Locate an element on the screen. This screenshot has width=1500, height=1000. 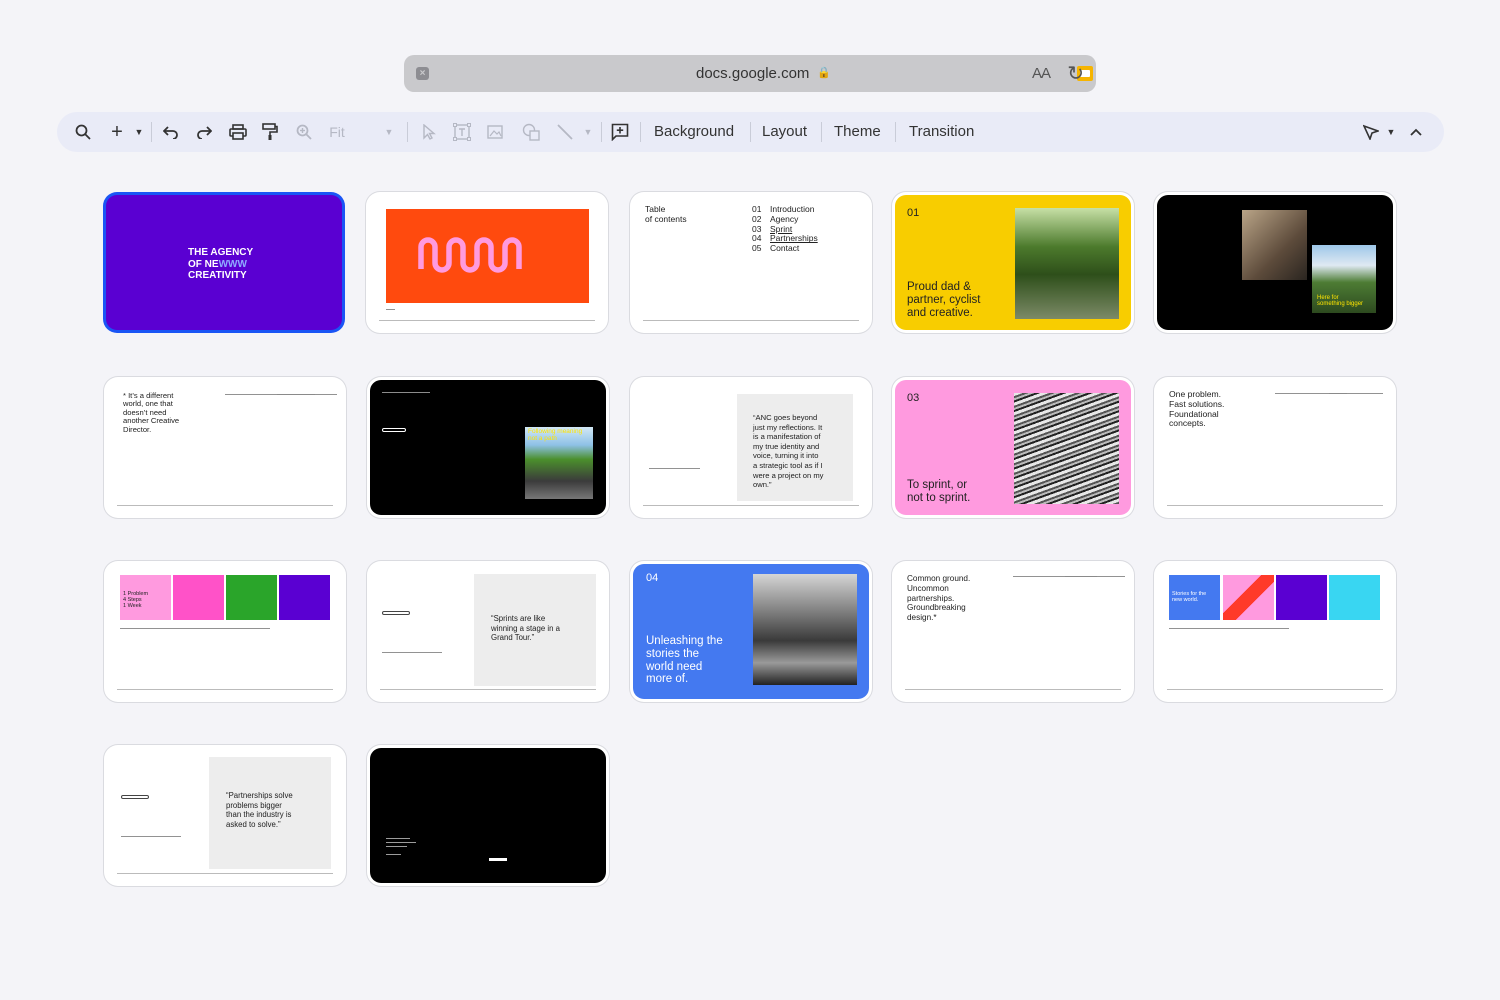
slide-2-wave-logo is located at coordinates (470, 255).